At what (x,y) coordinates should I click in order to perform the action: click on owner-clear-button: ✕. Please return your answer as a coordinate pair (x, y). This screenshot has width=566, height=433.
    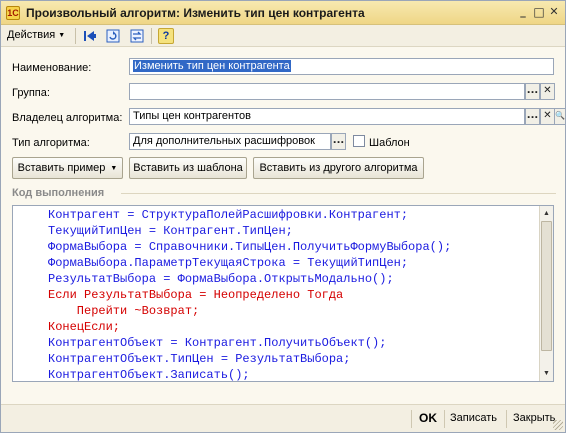
    Looking at the image, I should click on (547, 116).